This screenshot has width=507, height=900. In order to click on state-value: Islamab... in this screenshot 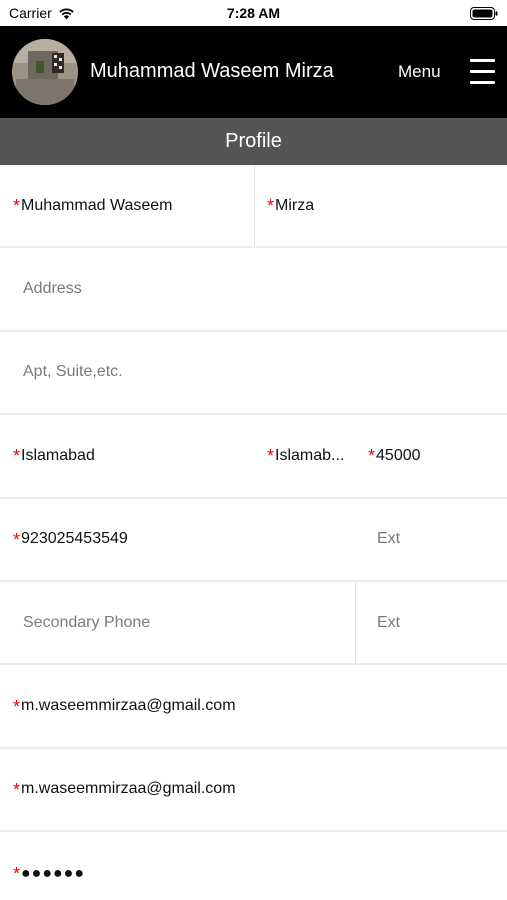, I will do `click(310, 455)`.